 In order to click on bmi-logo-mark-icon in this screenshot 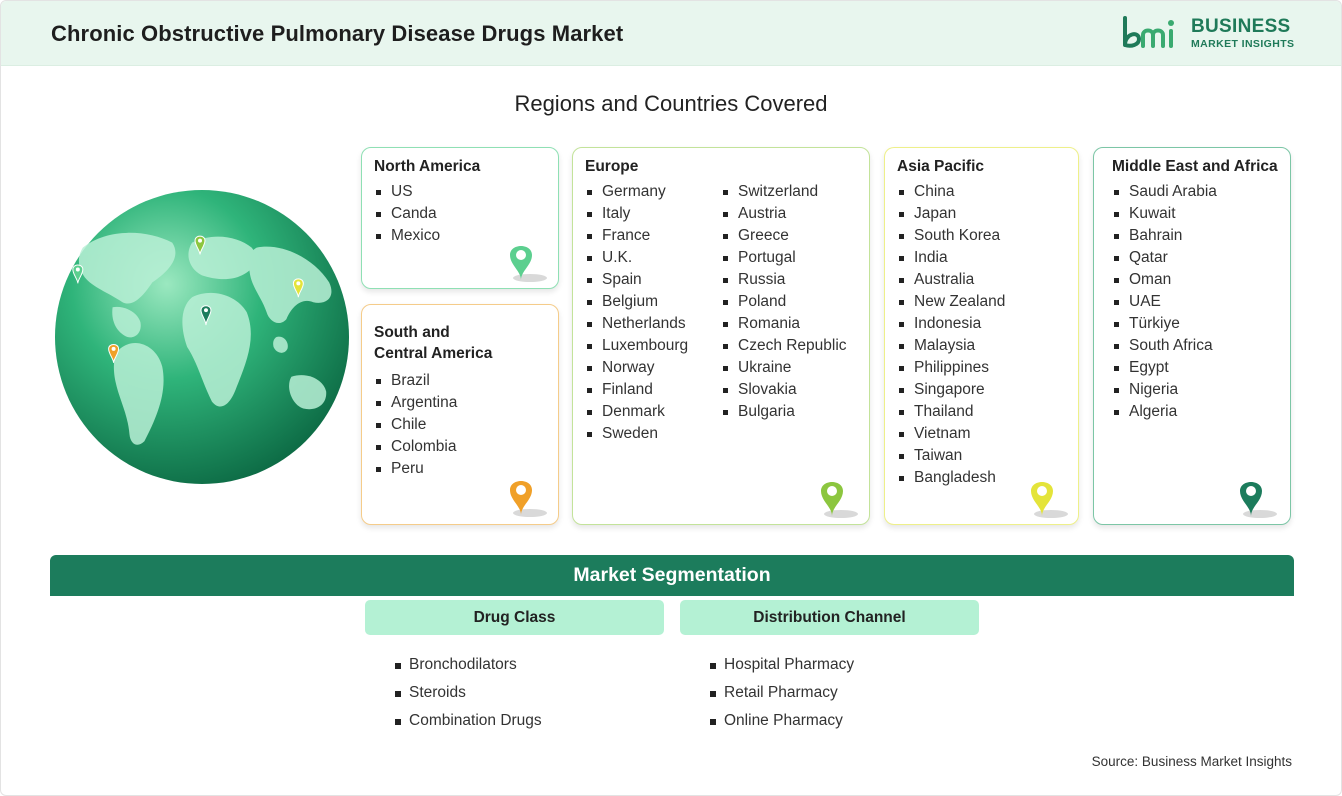, I will do `click(1148, 32)`.